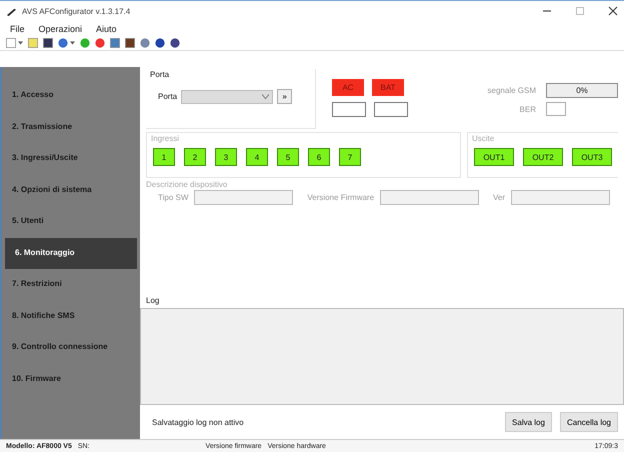  I want to click on sidebar-item: 2. Trasmissione, so click(71, 127).